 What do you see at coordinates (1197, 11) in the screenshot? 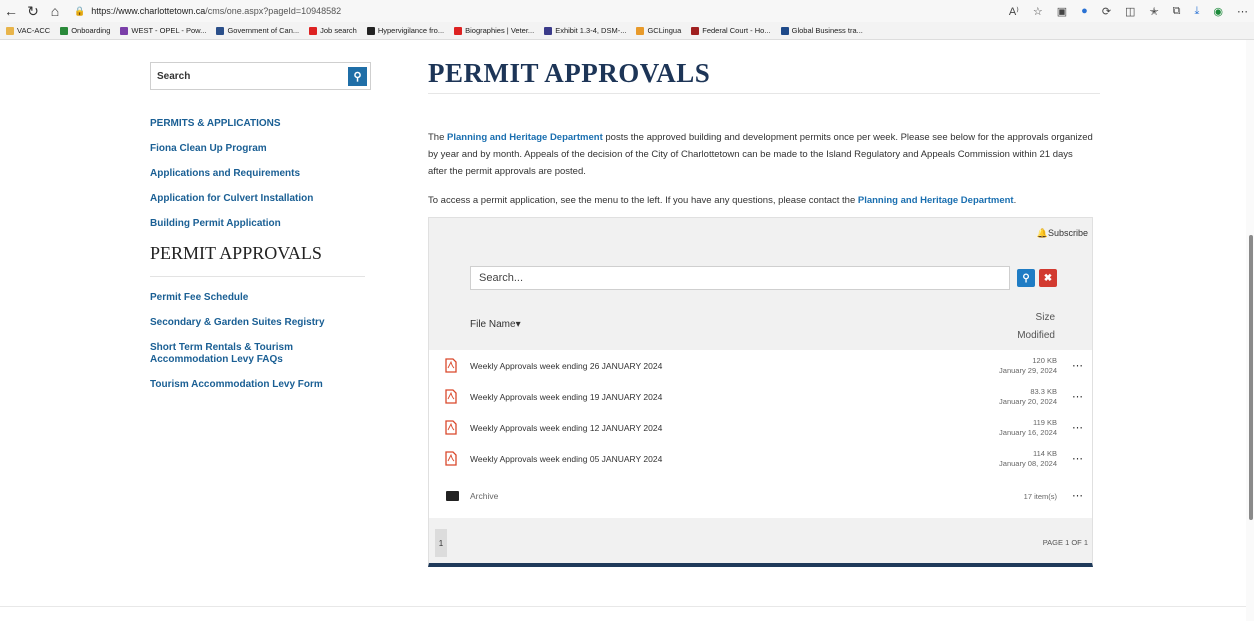
I see `downloads-icon: ⤓` at bounding box center [1197, 11].